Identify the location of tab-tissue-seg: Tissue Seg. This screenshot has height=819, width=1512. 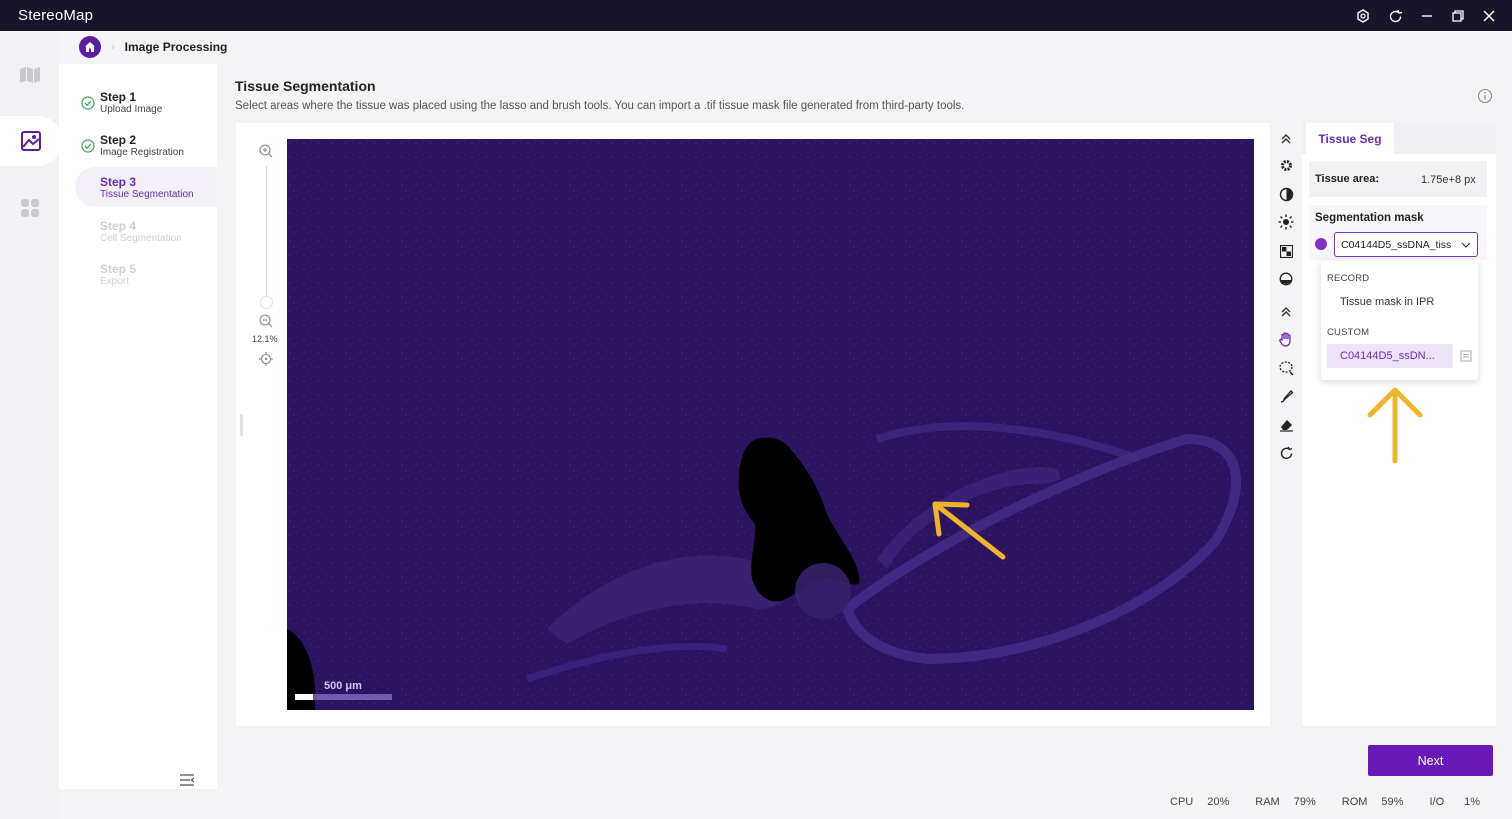
(1350, 138).